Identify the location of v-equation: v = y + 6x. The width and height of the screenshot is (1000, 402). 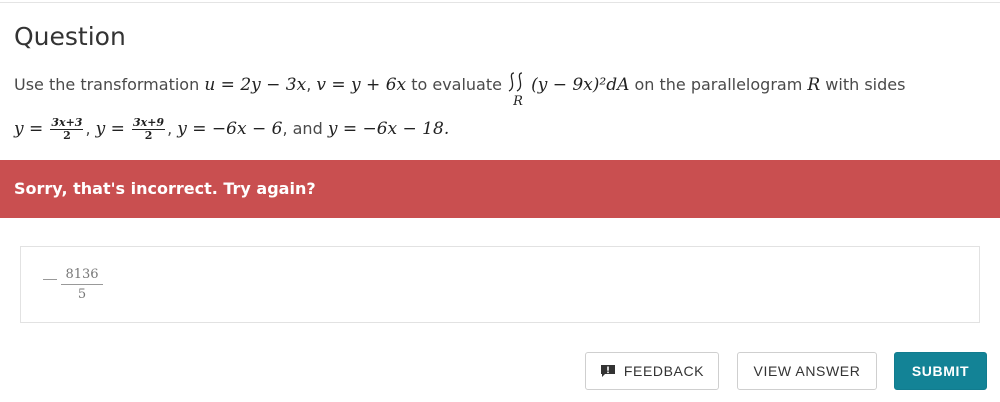
(361, 85).